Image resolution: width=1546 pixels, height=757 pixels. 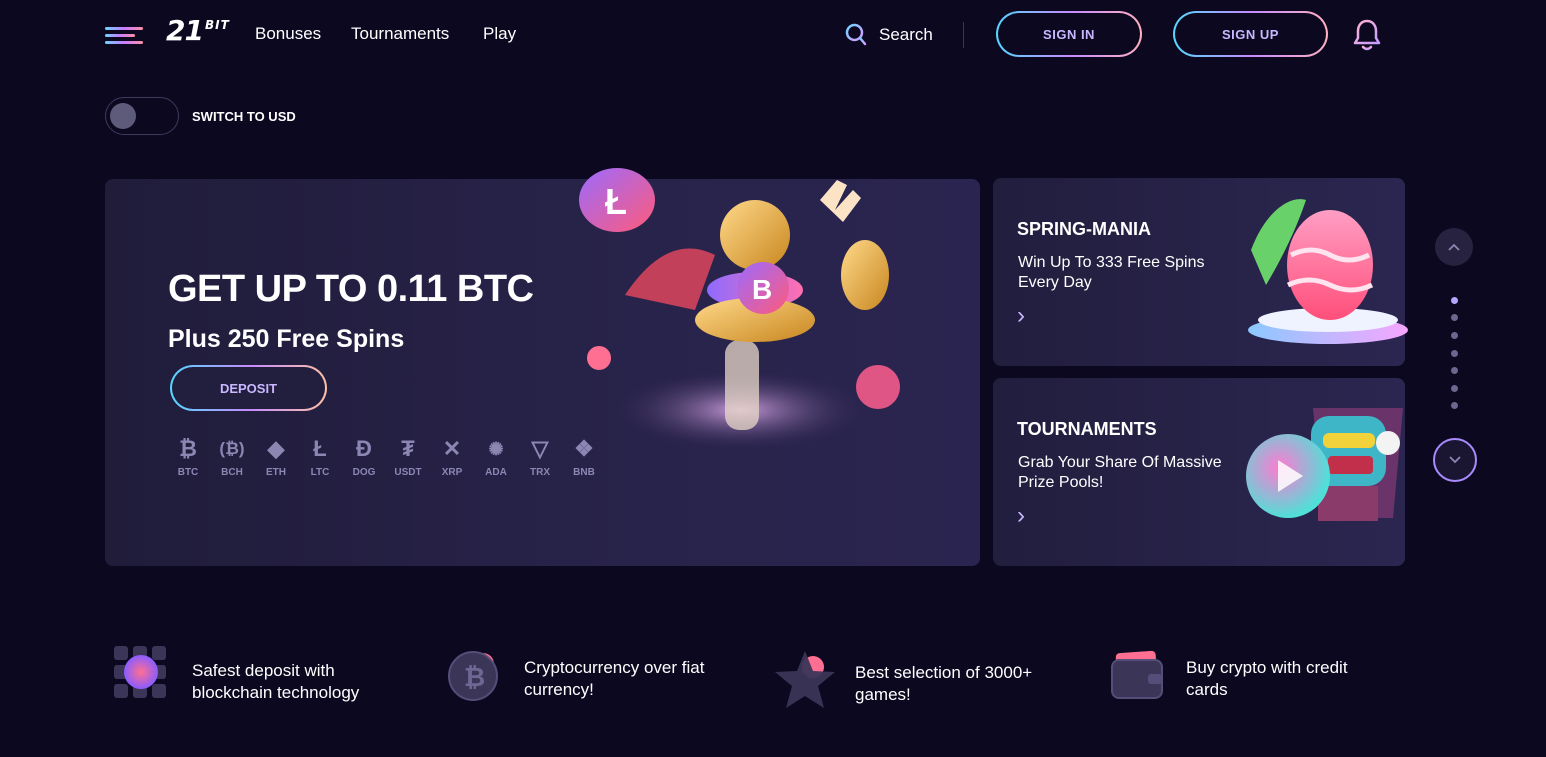 I want to click on slider-prev-button, so click(x=1454, y=247).